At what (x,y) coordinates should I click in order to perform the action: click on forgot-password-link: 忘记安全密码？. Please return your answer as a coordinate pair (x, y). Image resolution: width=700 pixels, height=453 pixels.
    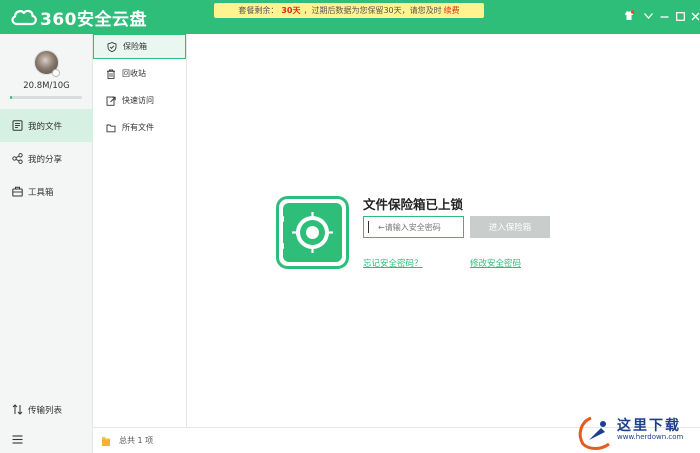
    Looking at the image, I should click on (393, 263).